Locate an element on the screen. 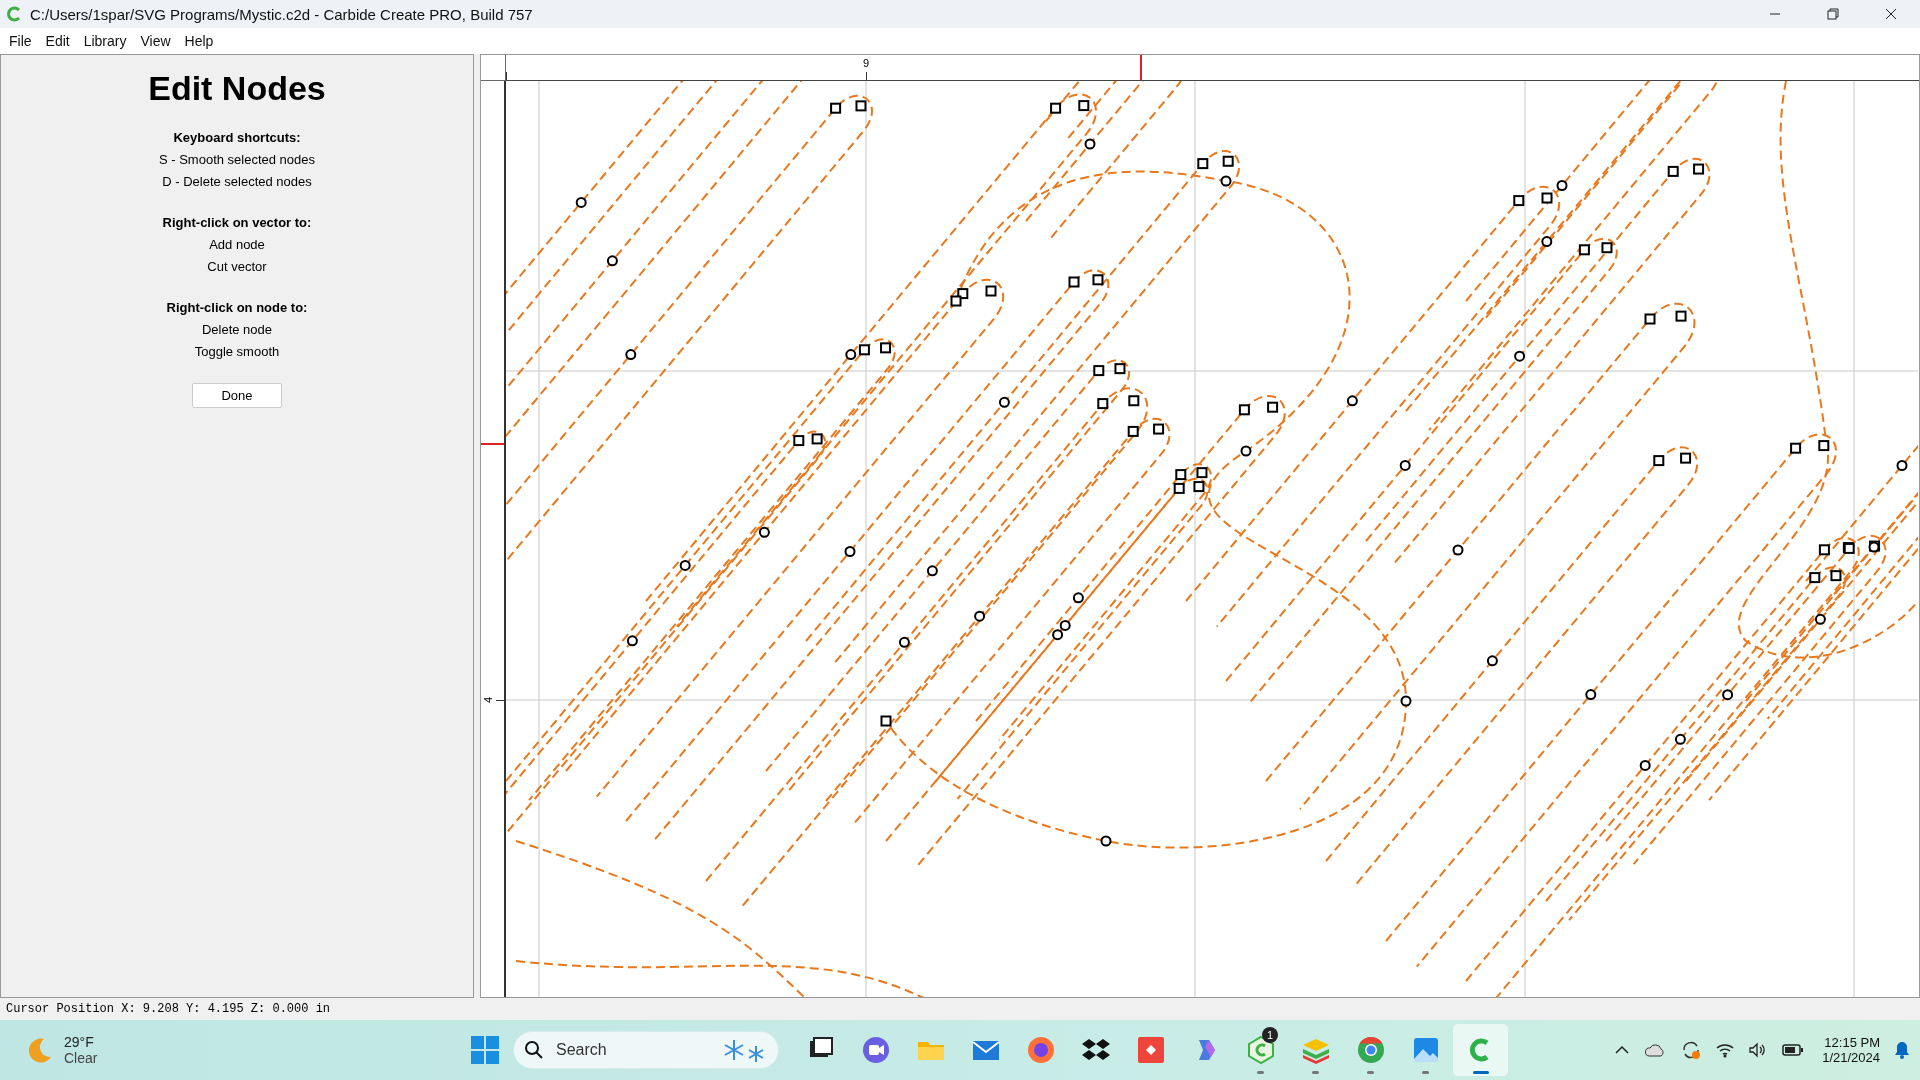 The height and width of the screenshot is (1080, 1920). search-icon is located at coordinates (534, 1050).